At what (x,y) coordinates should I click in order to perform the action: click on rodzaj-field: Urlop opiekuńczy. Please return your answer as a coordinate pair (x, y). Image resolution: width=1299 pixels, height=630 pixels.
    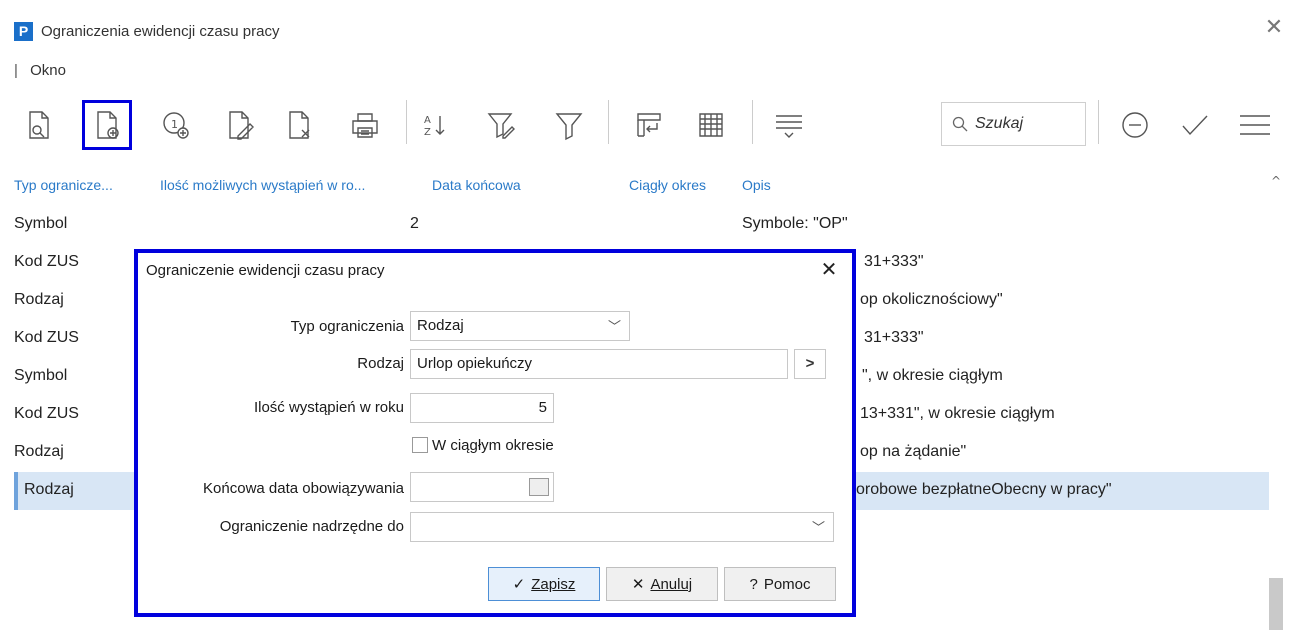
    Looking at the image, I should click on (599, 364).